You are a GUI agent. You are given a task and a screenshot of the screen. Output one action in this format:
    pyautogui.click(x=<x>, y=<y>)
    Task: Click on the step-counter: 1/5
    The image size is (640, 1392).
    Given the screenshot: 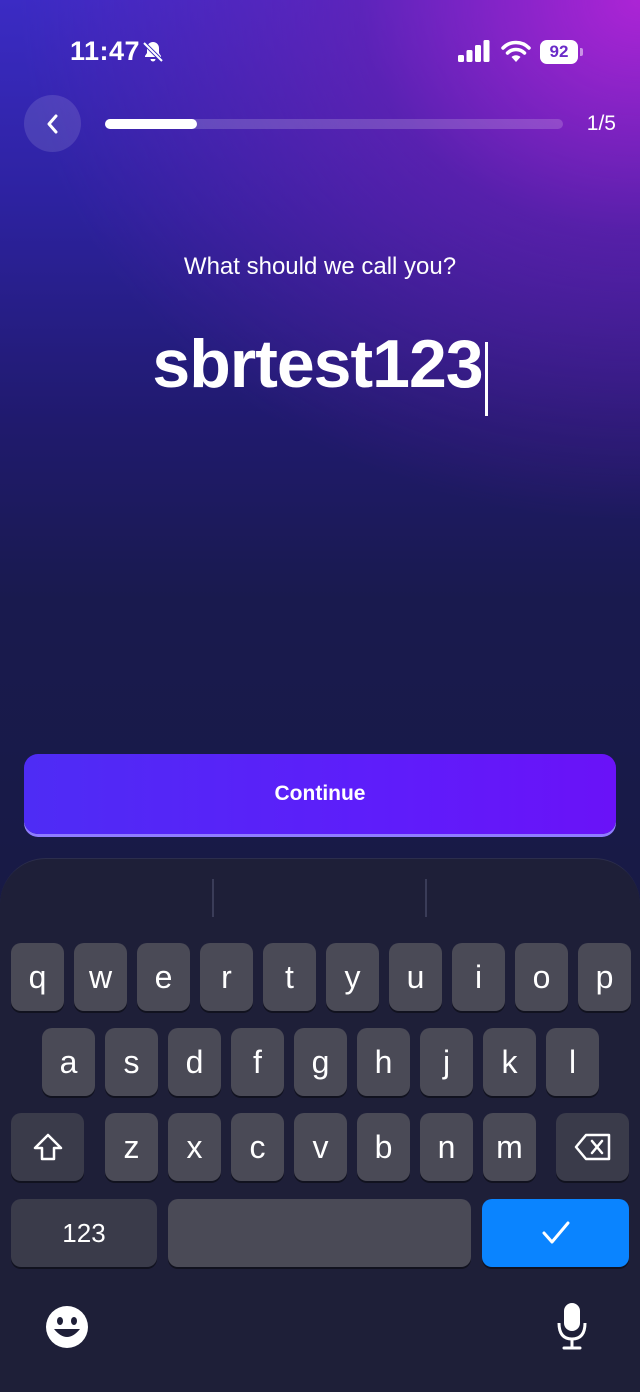 What is the action you would take?
    pyautogui.click(x=601, y=123)
    